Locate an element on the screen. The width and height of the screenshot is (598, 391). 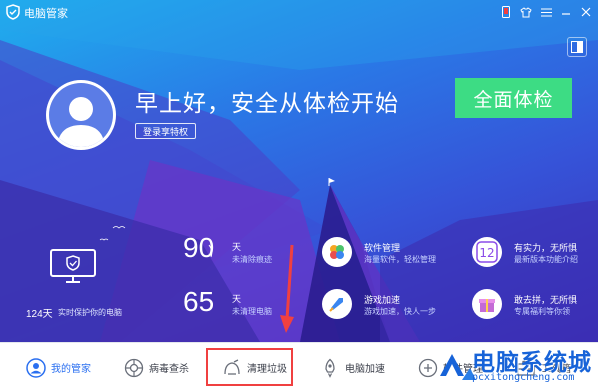
svg-text: 12 is located at coordinates (486, 253).